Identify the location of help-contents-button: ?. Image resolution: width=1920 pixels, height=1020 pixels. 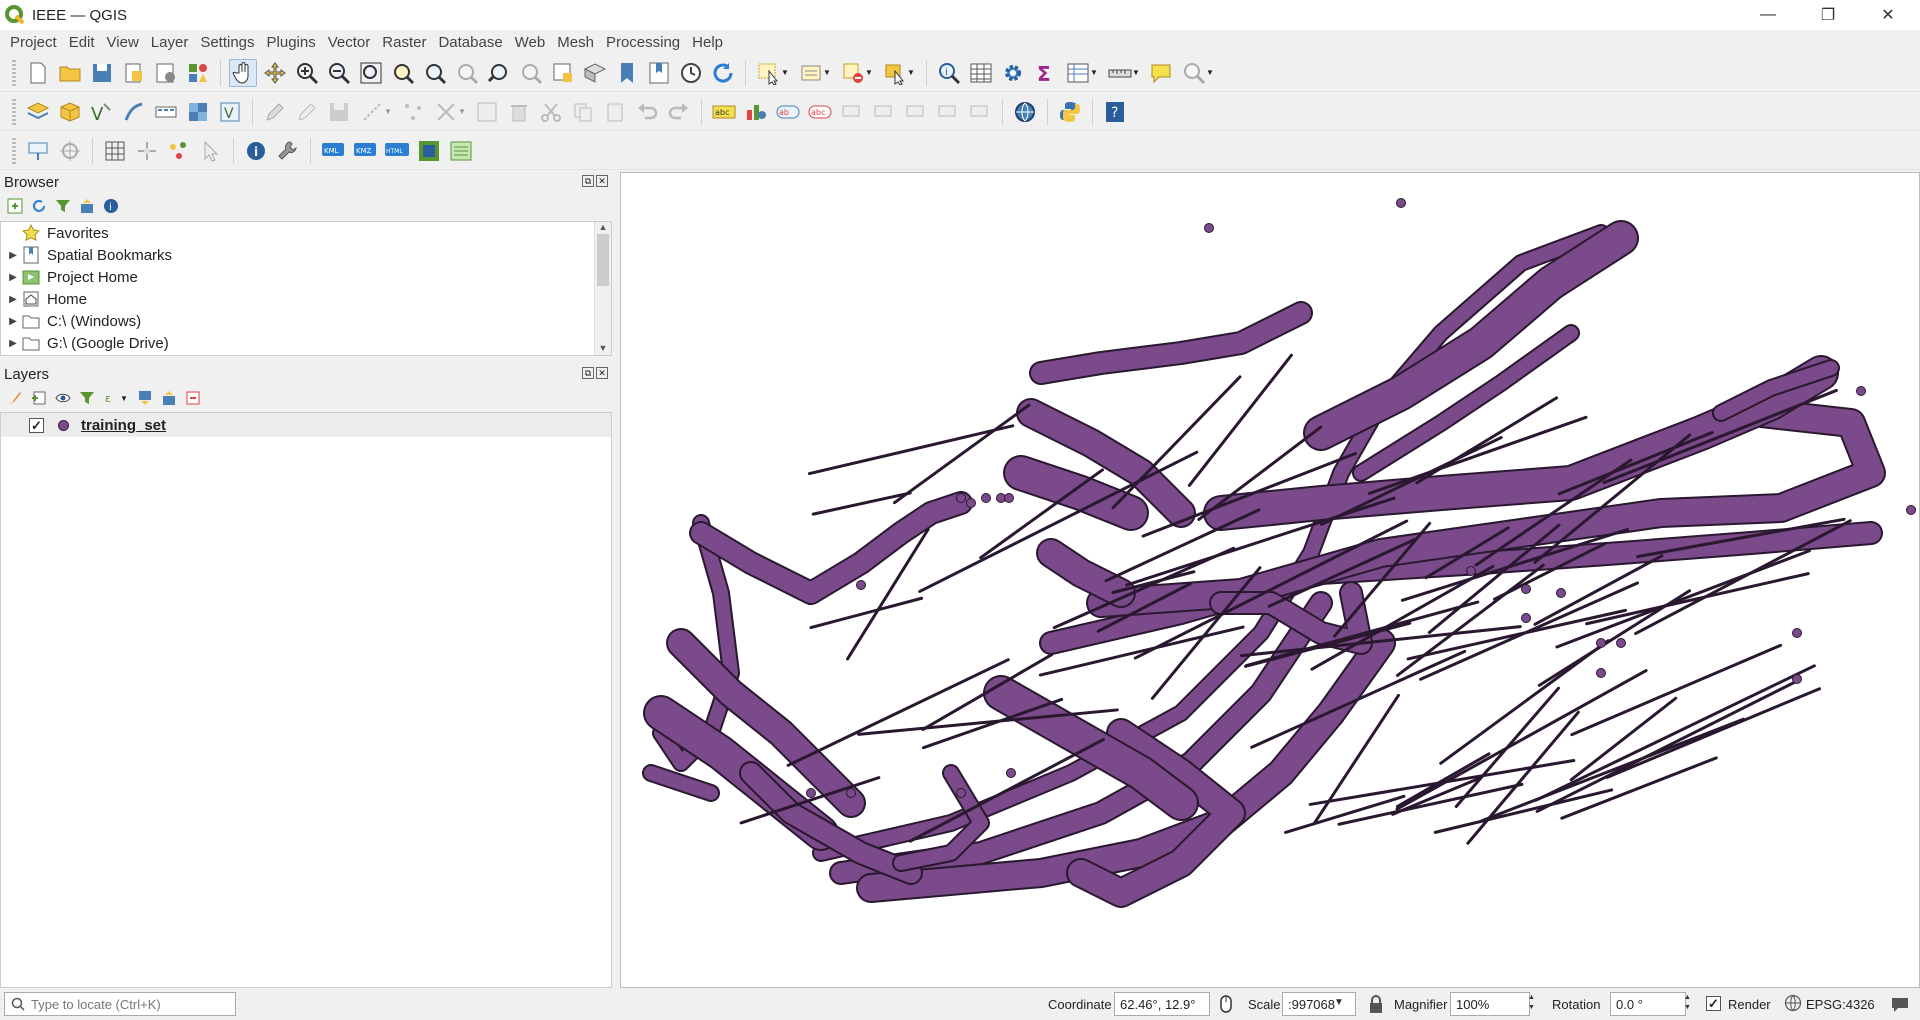
(1115, 112).